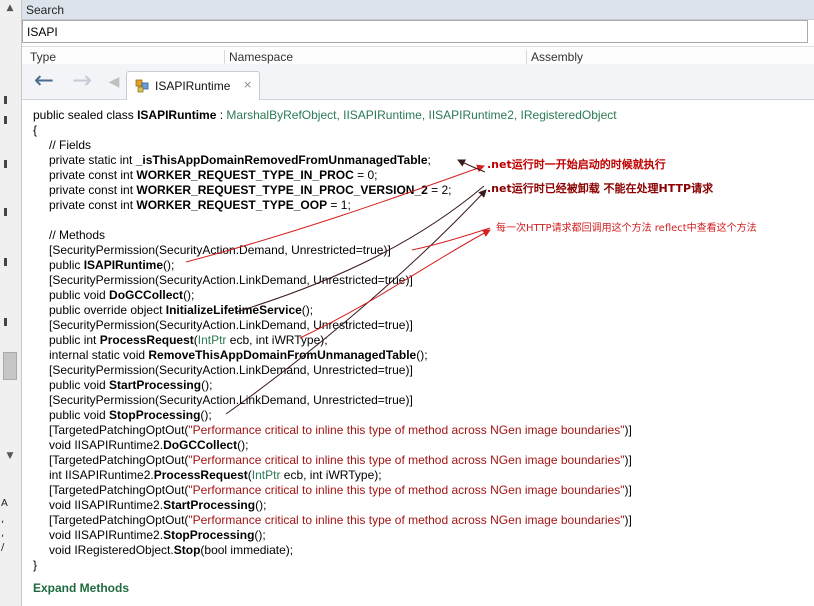  Describe the element at coordinates (339, 205) in the screenshot. I see `code-token: = 1;` at that location.